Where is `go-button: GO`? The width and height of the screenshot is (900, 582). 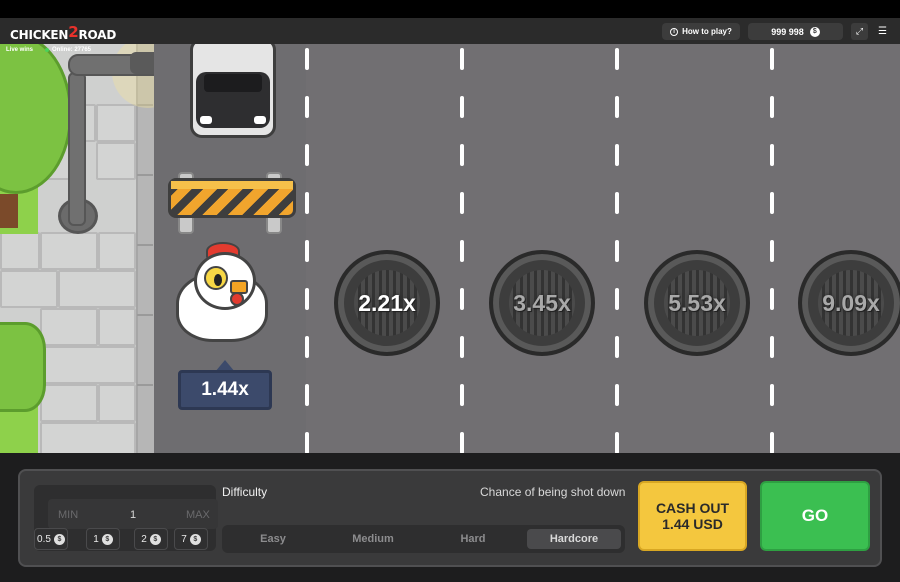
go-button: GO is located at coordinates (815, 516).